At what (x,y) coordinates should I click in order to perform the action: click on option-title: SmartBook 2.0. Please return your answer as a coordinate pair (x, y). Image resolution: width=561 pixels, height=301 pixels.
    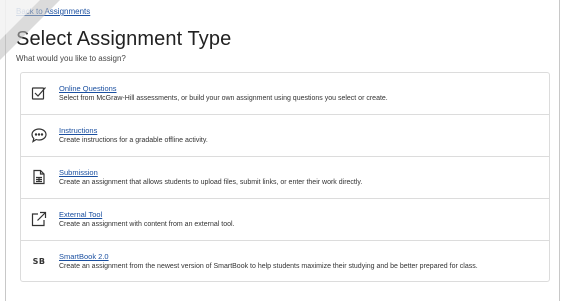
    Looking at the image, I should click on (84, 256).